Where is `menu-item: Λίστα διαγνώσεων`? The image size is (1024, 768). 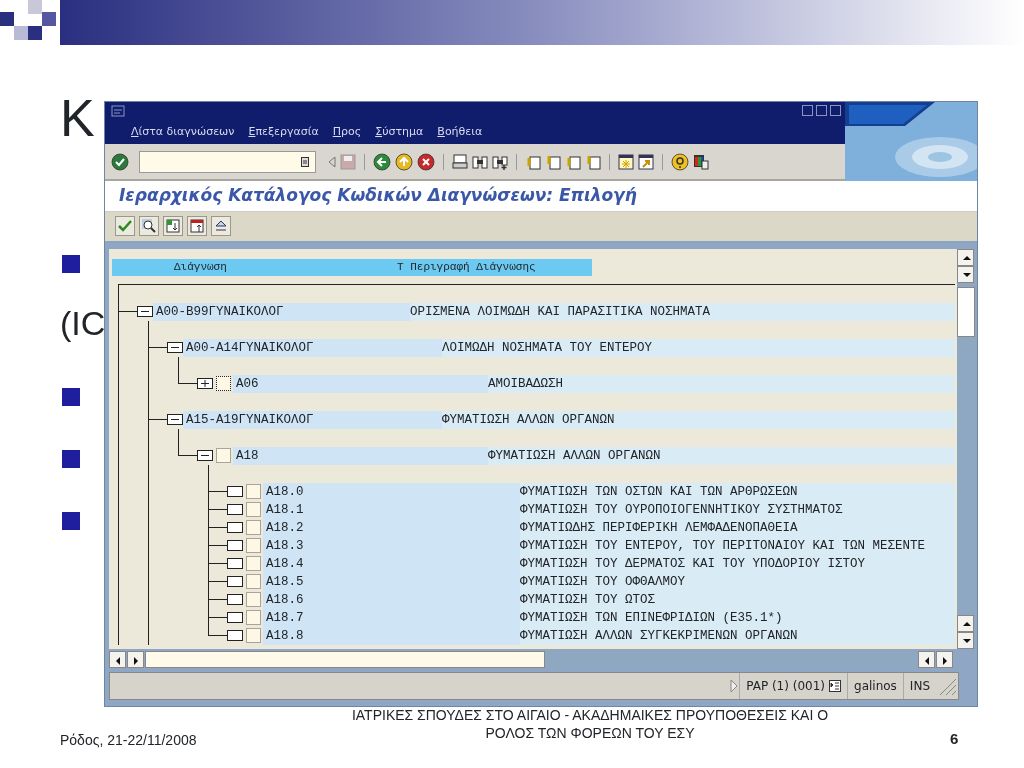
menu-item: Λίστα διαγνώσεων is located at coordinates (183, 131).